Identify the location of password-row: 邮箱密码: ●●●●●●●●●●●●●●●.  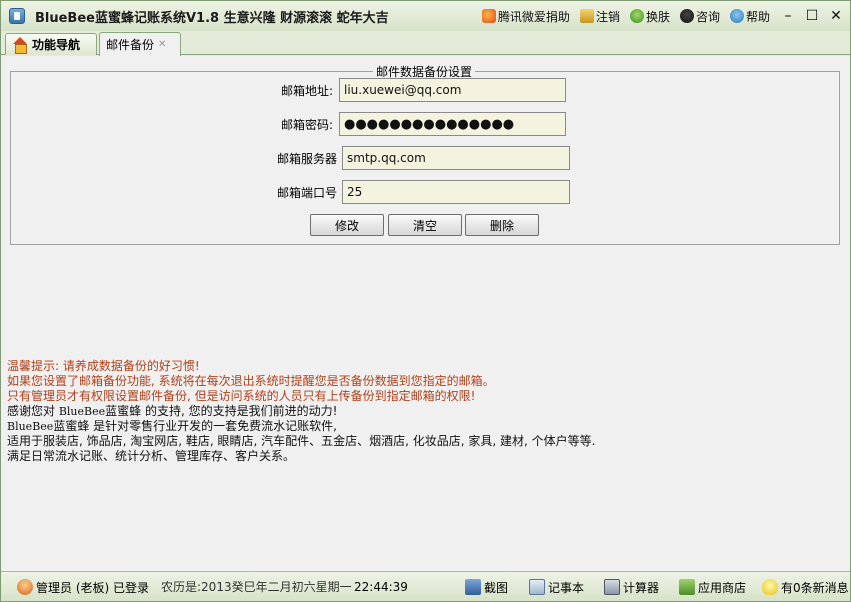
(419, 124).